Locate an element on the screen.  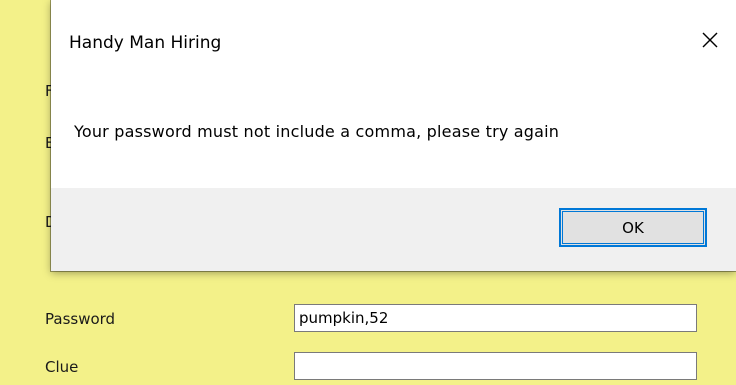
ok-button: OK is located at coordinates (633, 227).